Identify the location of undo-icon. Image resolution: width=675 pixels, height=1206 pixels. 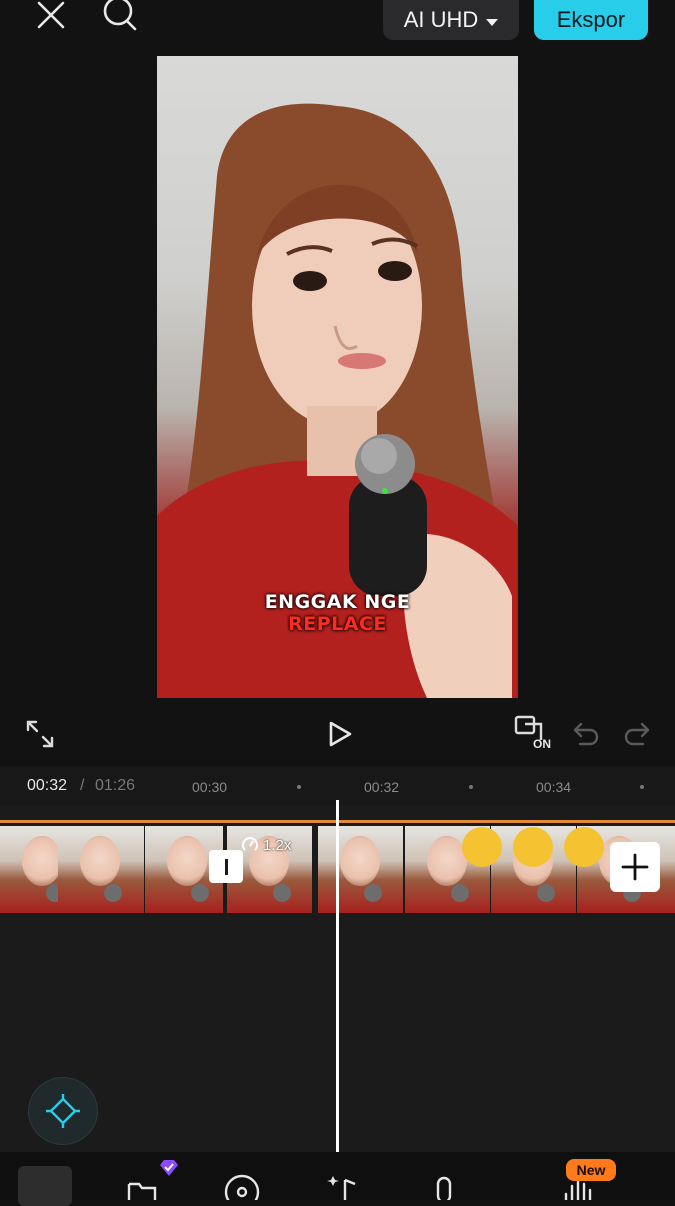
(586, 733).